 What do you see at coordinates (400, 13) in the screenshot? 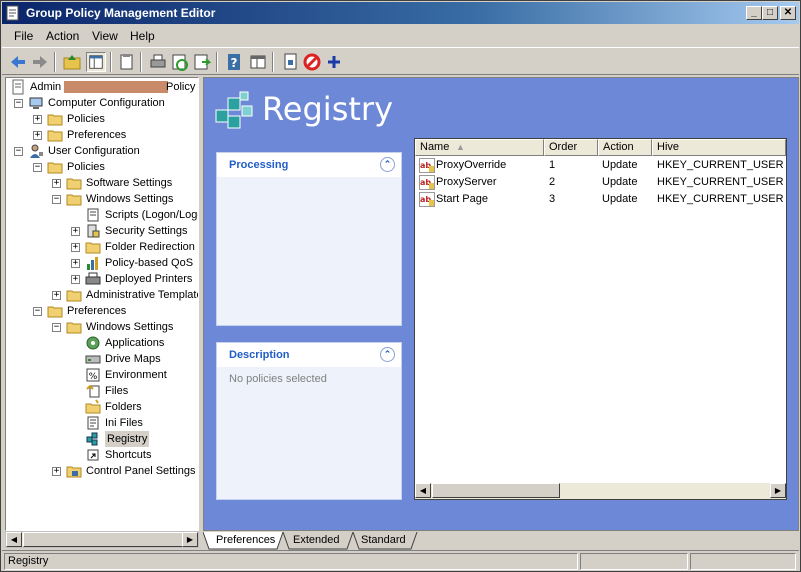
I see `title-bar: Group Policy Management Editor _ □ ✕` at bounding box center [400, 13].